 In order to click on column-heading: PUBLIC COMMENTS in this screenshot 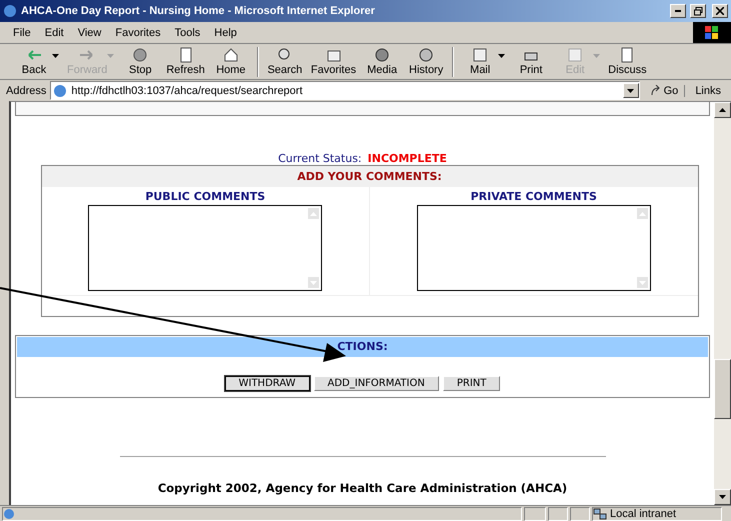, I will do `click(205, 196)`.